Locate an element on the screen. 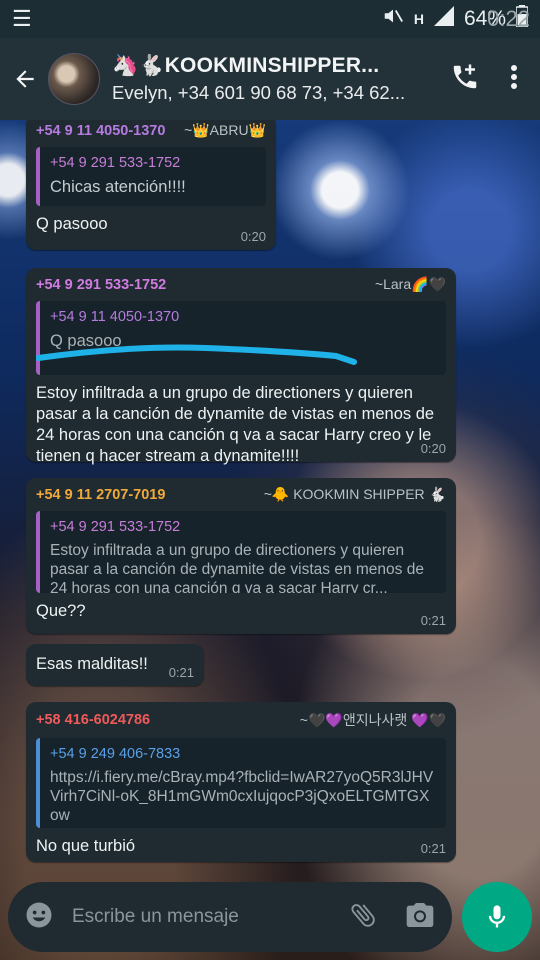 The width and height of the screenshot is (540, 960). microphone-button is located at coordinates (497, 917).